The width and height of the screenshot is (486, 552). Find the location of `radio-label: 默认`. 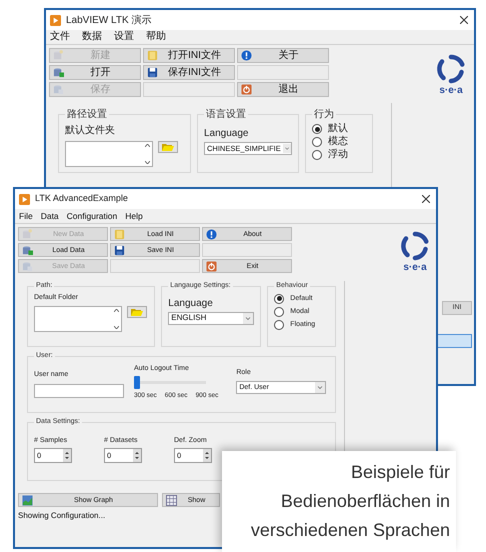

radio-label: 默认 is located at coordinates (338, 129).